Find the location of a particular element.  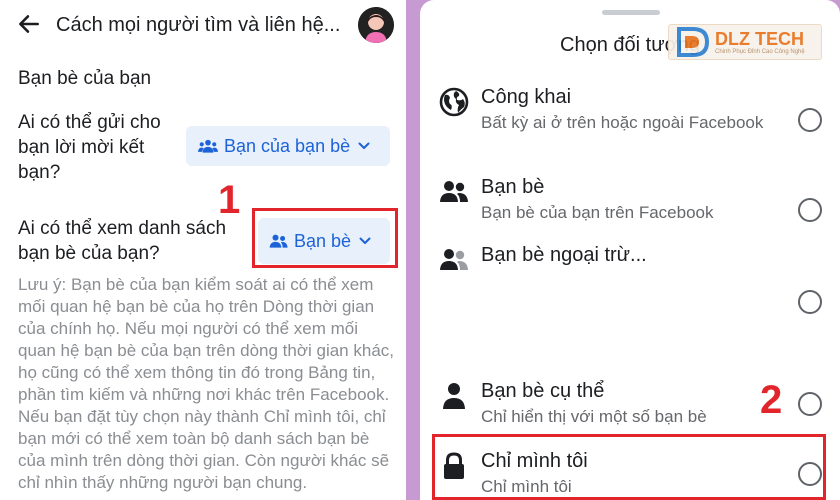

option-subtitle-public: Bất kỳ ai ở trên hoặc ngoài Facebook is located at coordinates (622, 122).